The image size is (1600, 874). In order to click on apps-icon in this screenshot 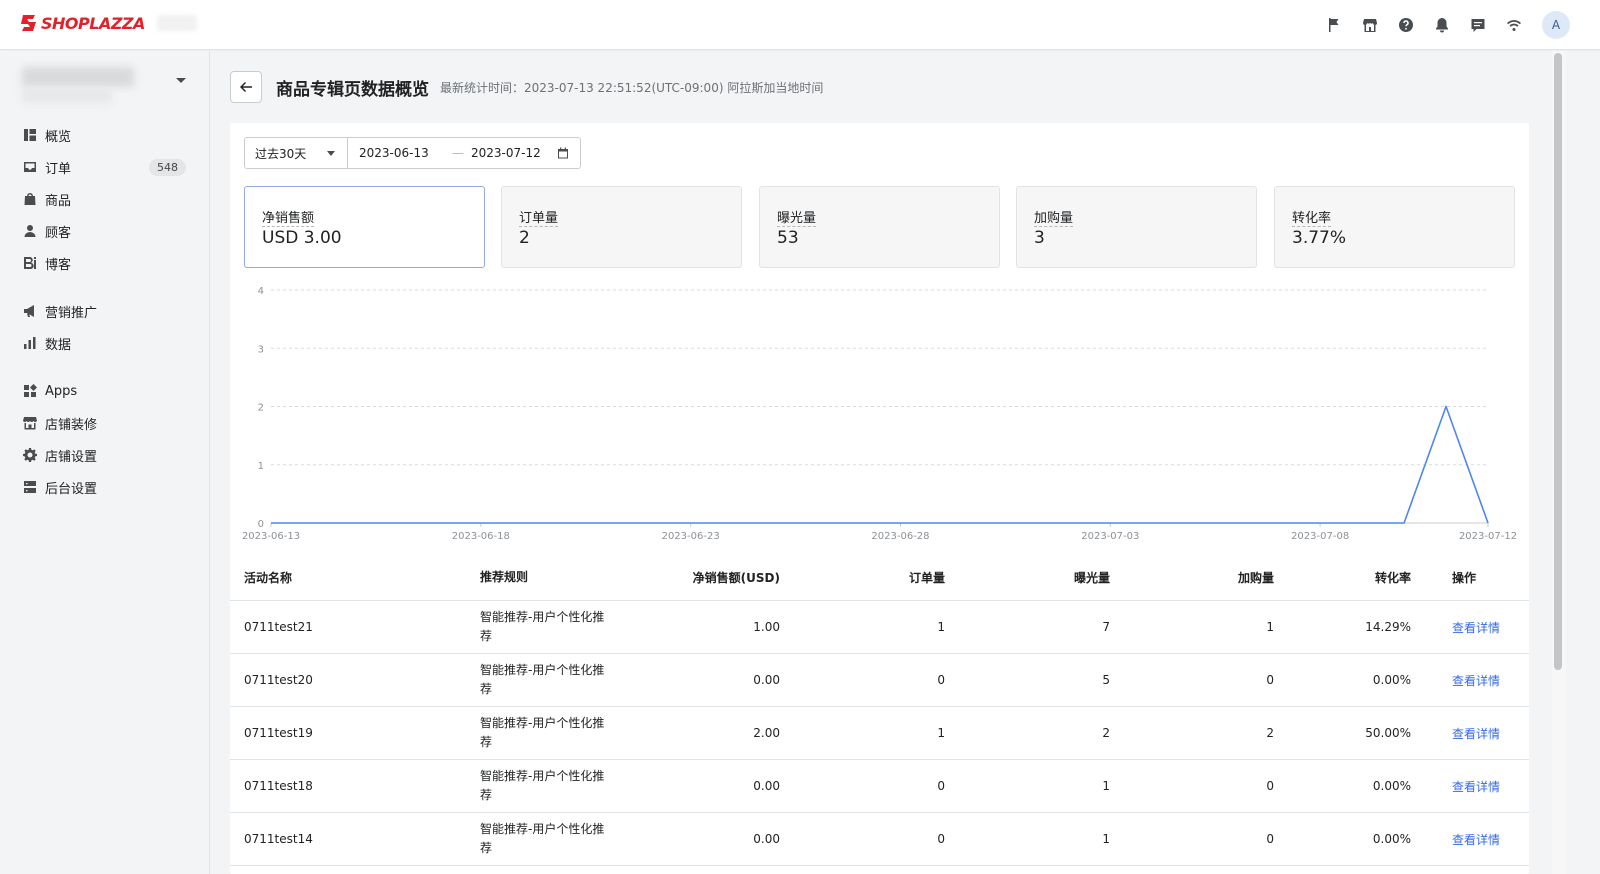, I will do `click(30, 390)`.